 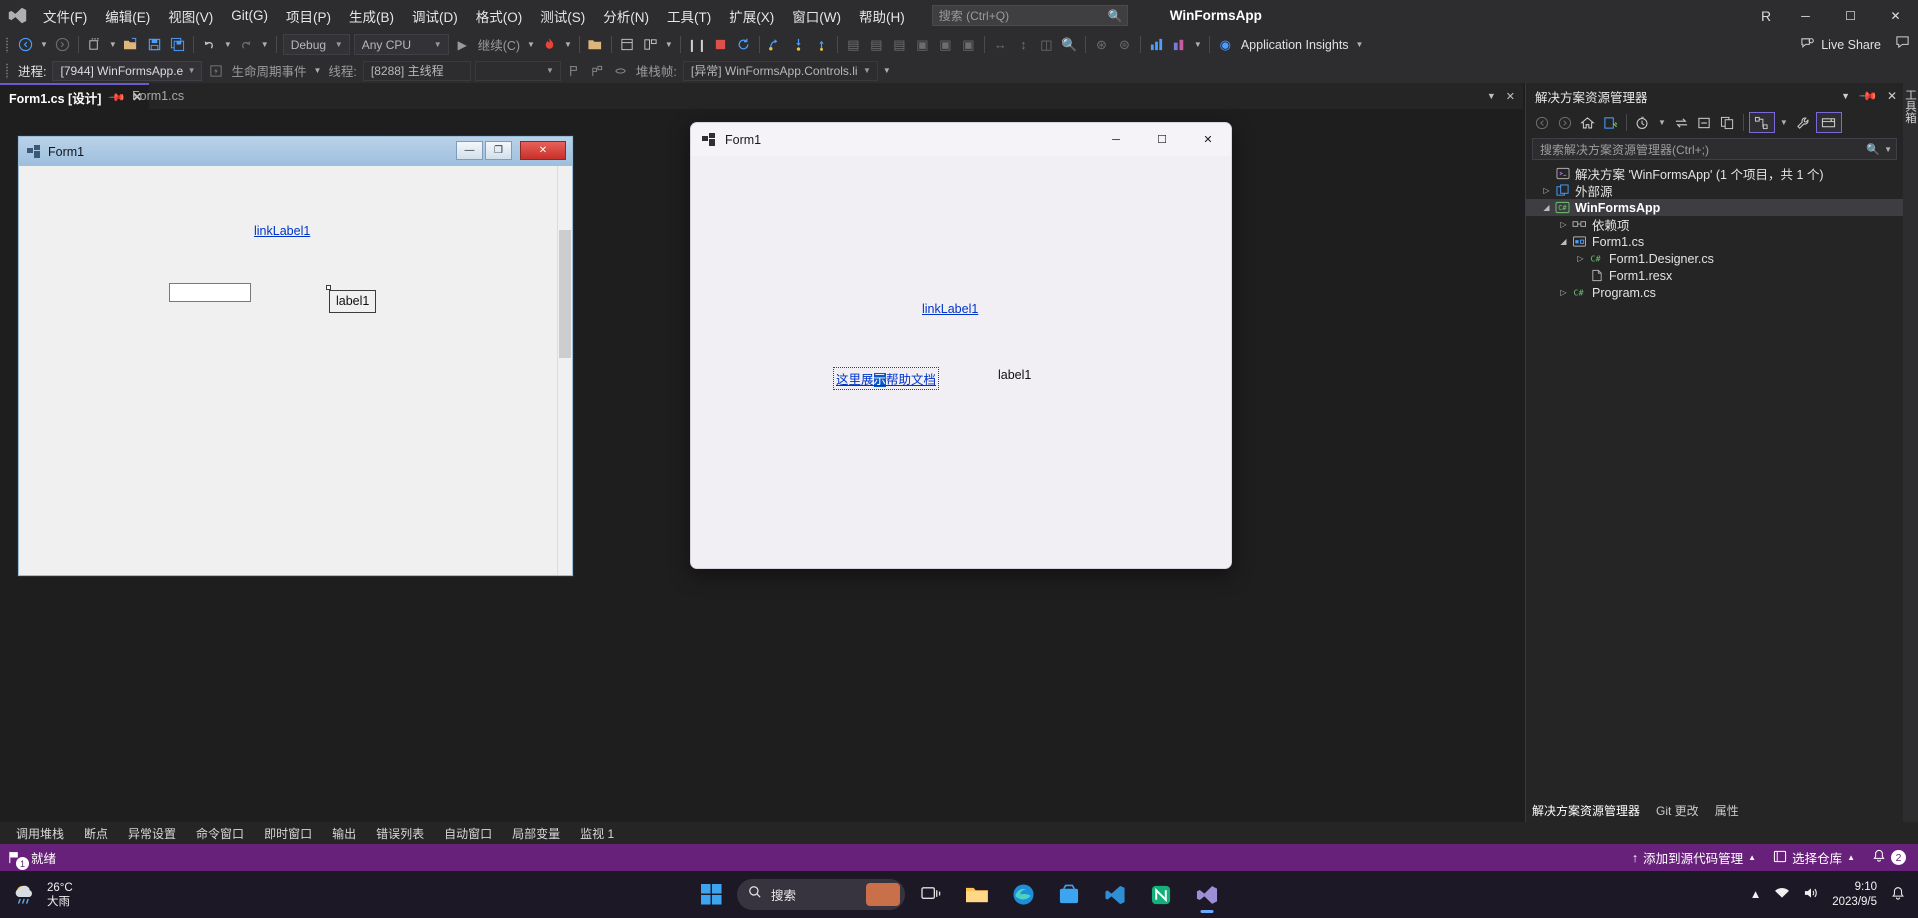 I want to click on zoom-icon: 🔍, so click(x=1069, y=44).